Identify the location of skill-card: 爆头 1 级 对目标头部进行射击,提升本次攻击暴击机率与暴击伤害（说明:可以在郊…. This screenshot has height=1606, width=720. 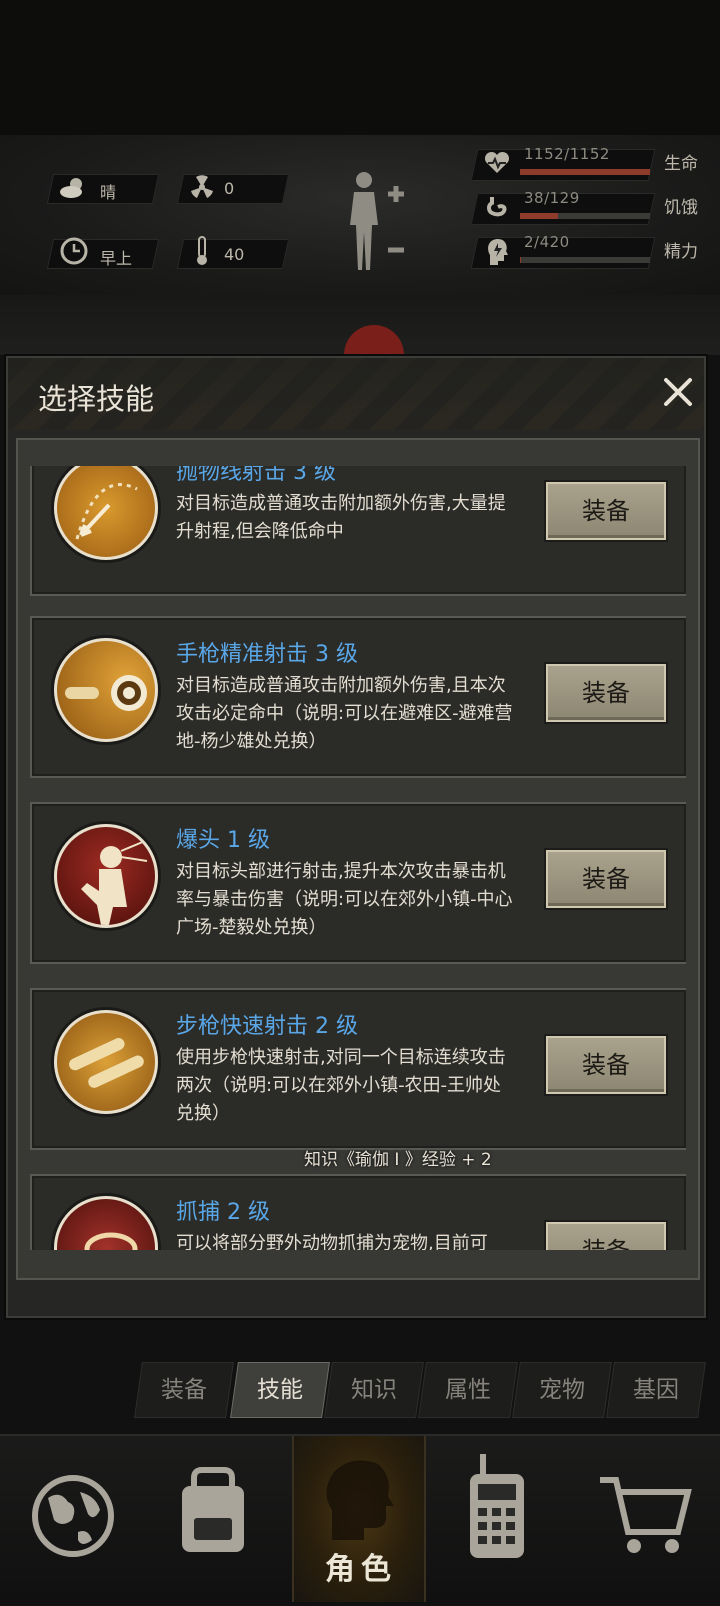
(358, 883).